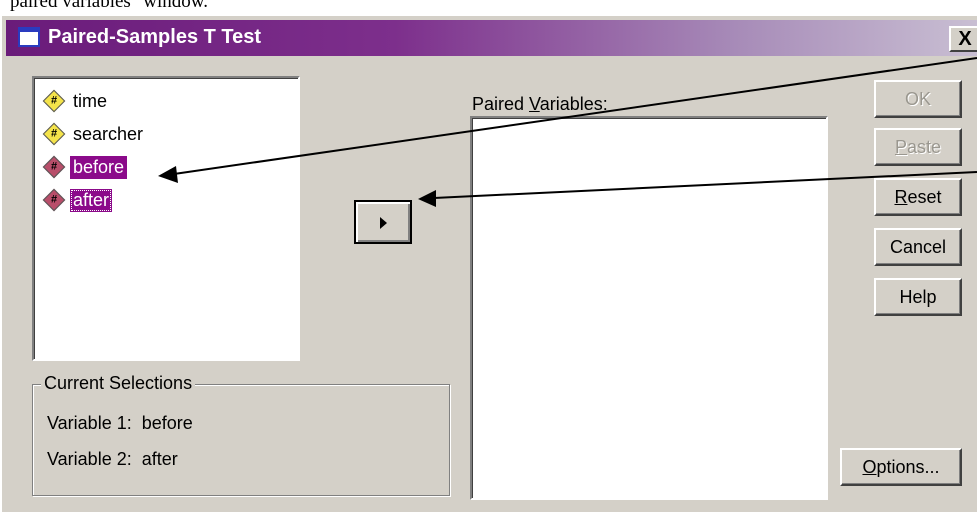 This screenshot has width=977, height=512. What do you see at coordinates (155, 37) in the screenshot?
I see `window-title: Paired-Samples T Test` at bounding box center [155, 37].